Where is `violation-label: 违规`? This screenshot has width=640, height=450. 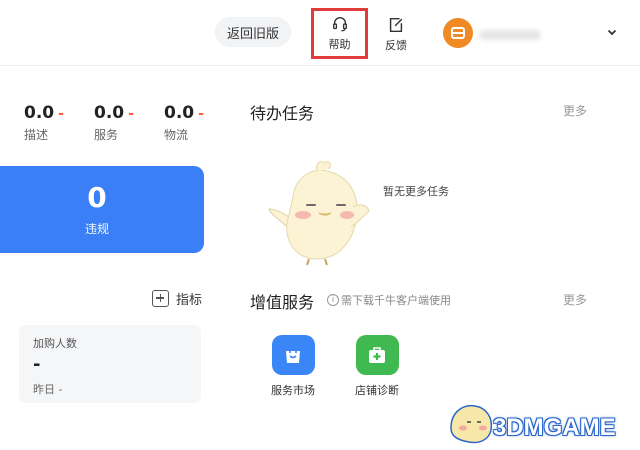
violation-label: 违规 is located at coordinates (96, 229).